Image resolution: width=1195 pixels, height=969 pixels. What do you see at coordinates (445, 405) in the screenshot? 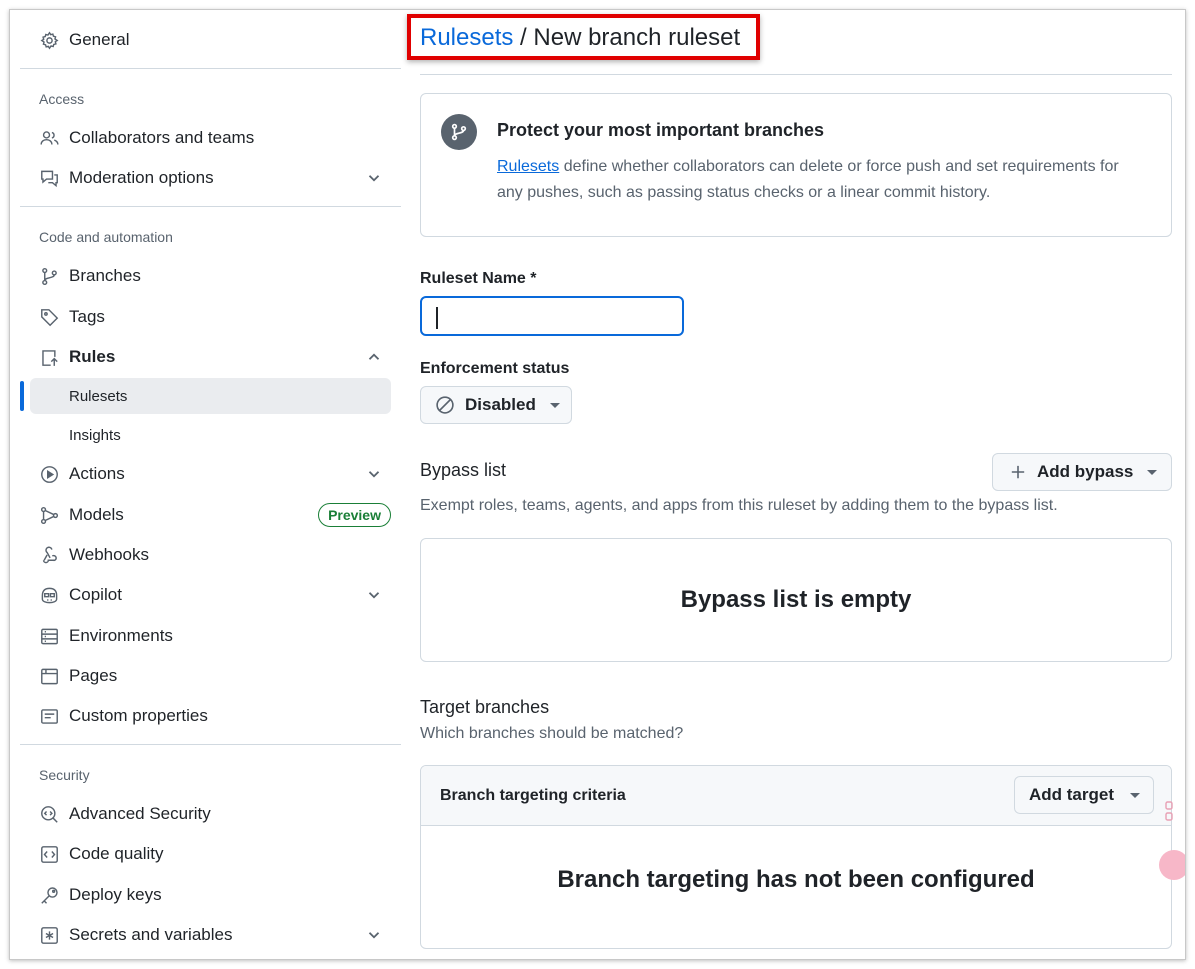
I see `circle-slash-icon` at bounding box center [445, 405].